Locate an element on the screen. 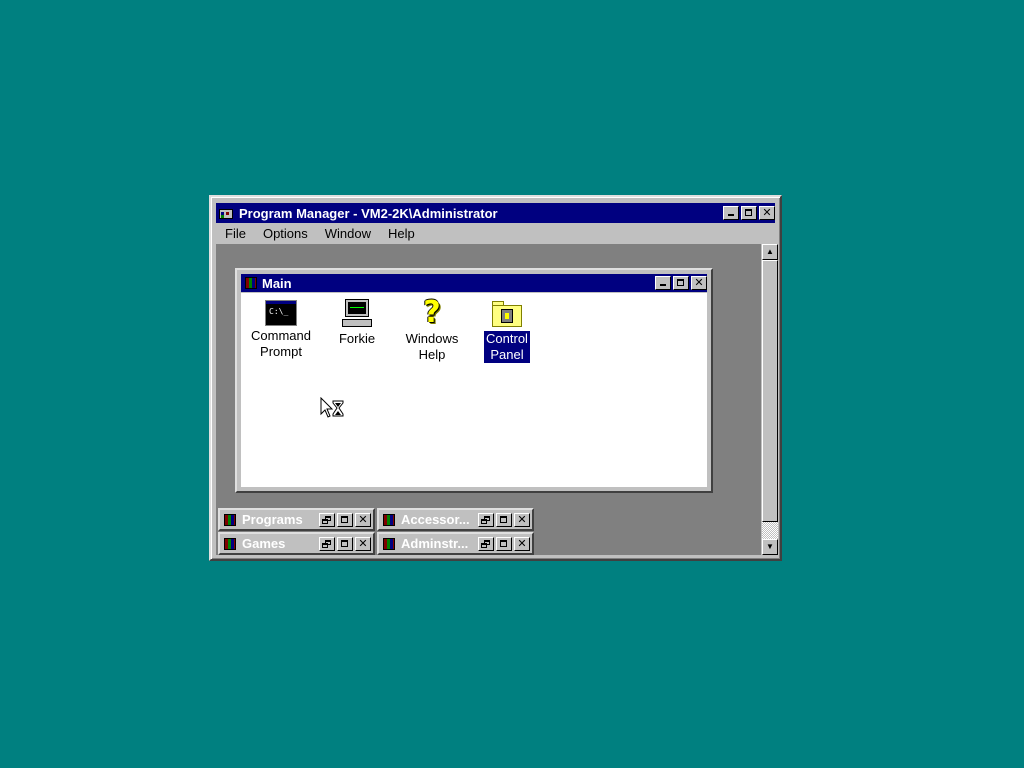  program-item-windows-help: ? Windows Help is located at coordinates (432, 330).